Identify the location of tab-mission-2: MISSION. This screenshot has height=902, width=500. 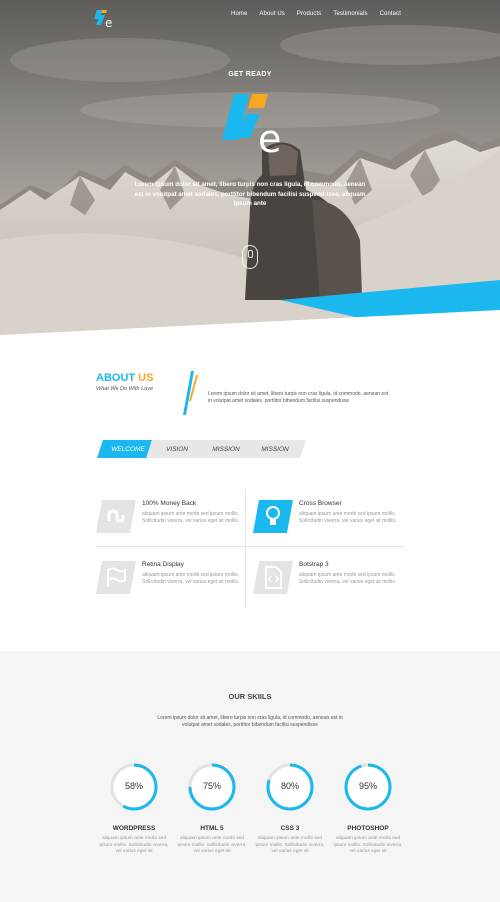
(275, 449).